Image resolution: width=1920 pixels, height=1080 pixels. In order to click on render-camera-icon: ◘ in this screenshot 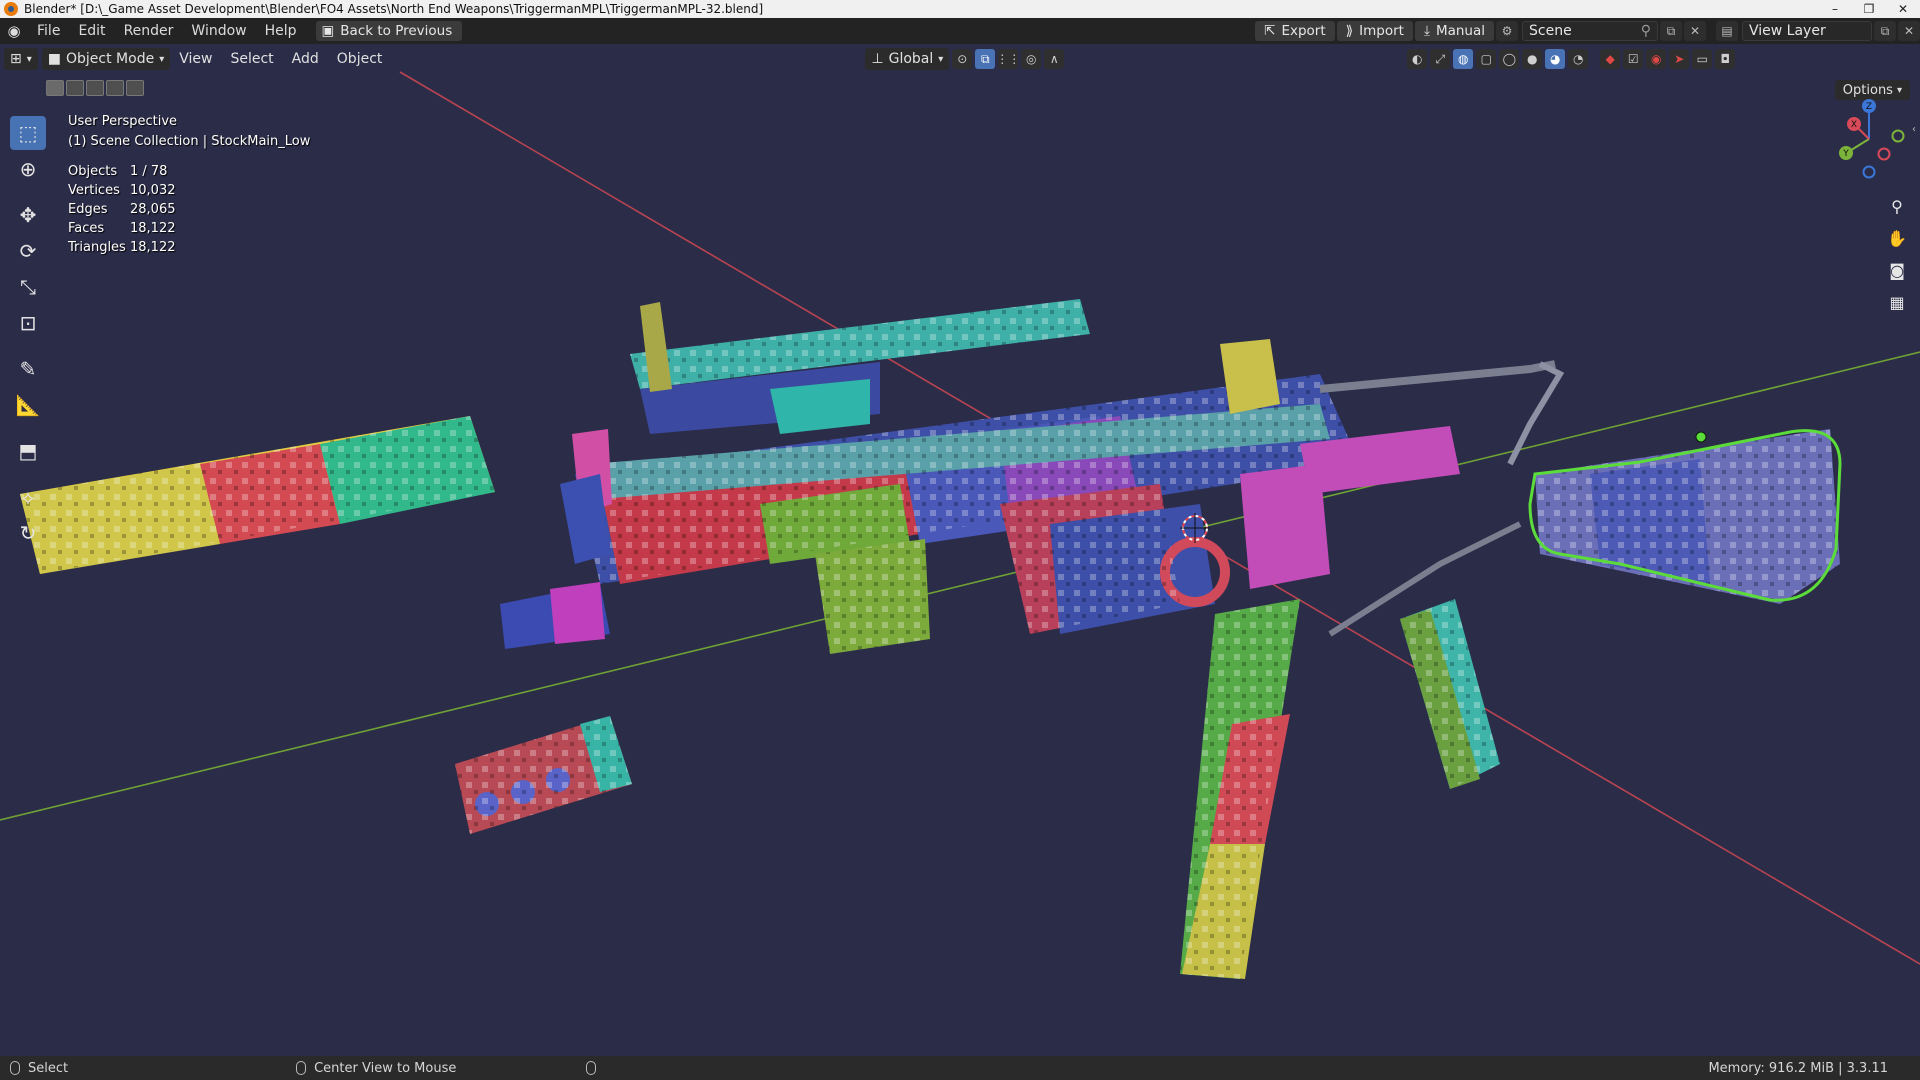, I will do `click(1725, 59)`.